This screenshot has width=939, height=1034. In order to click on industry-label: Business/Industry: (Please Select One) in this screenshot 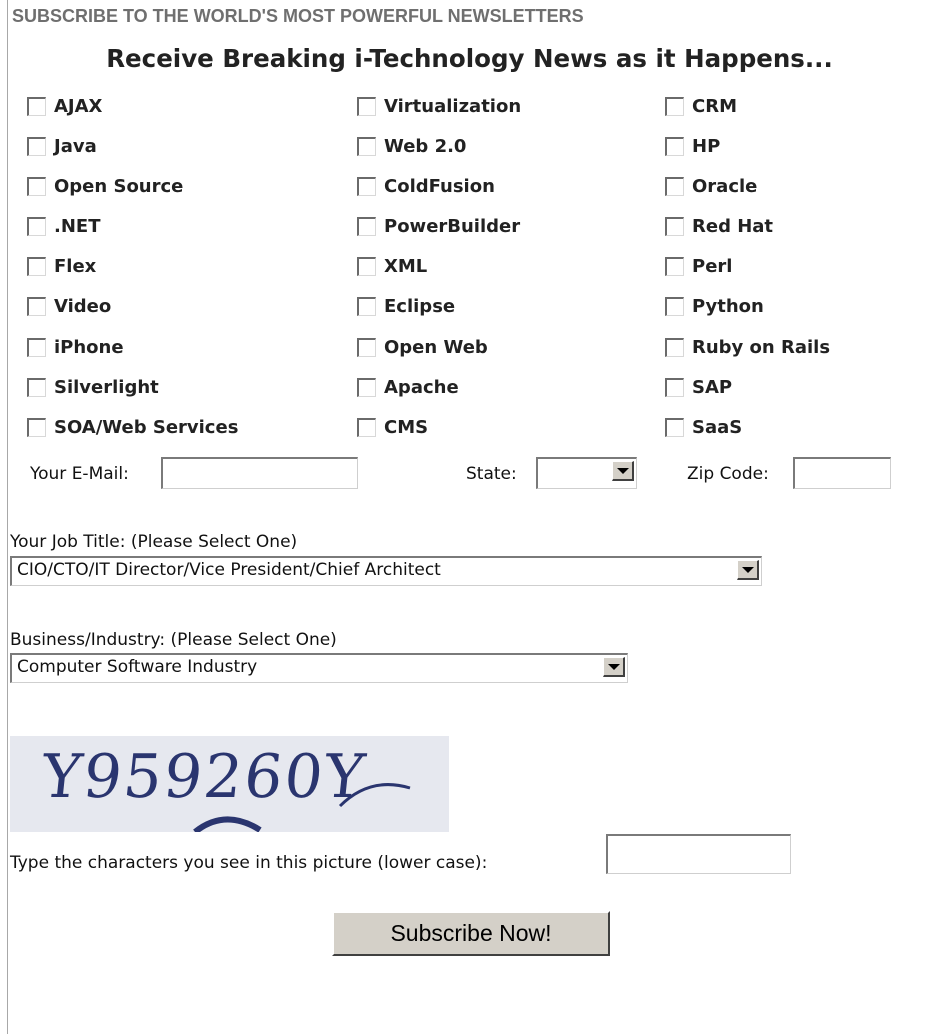, I will do `click(173, 640)`.